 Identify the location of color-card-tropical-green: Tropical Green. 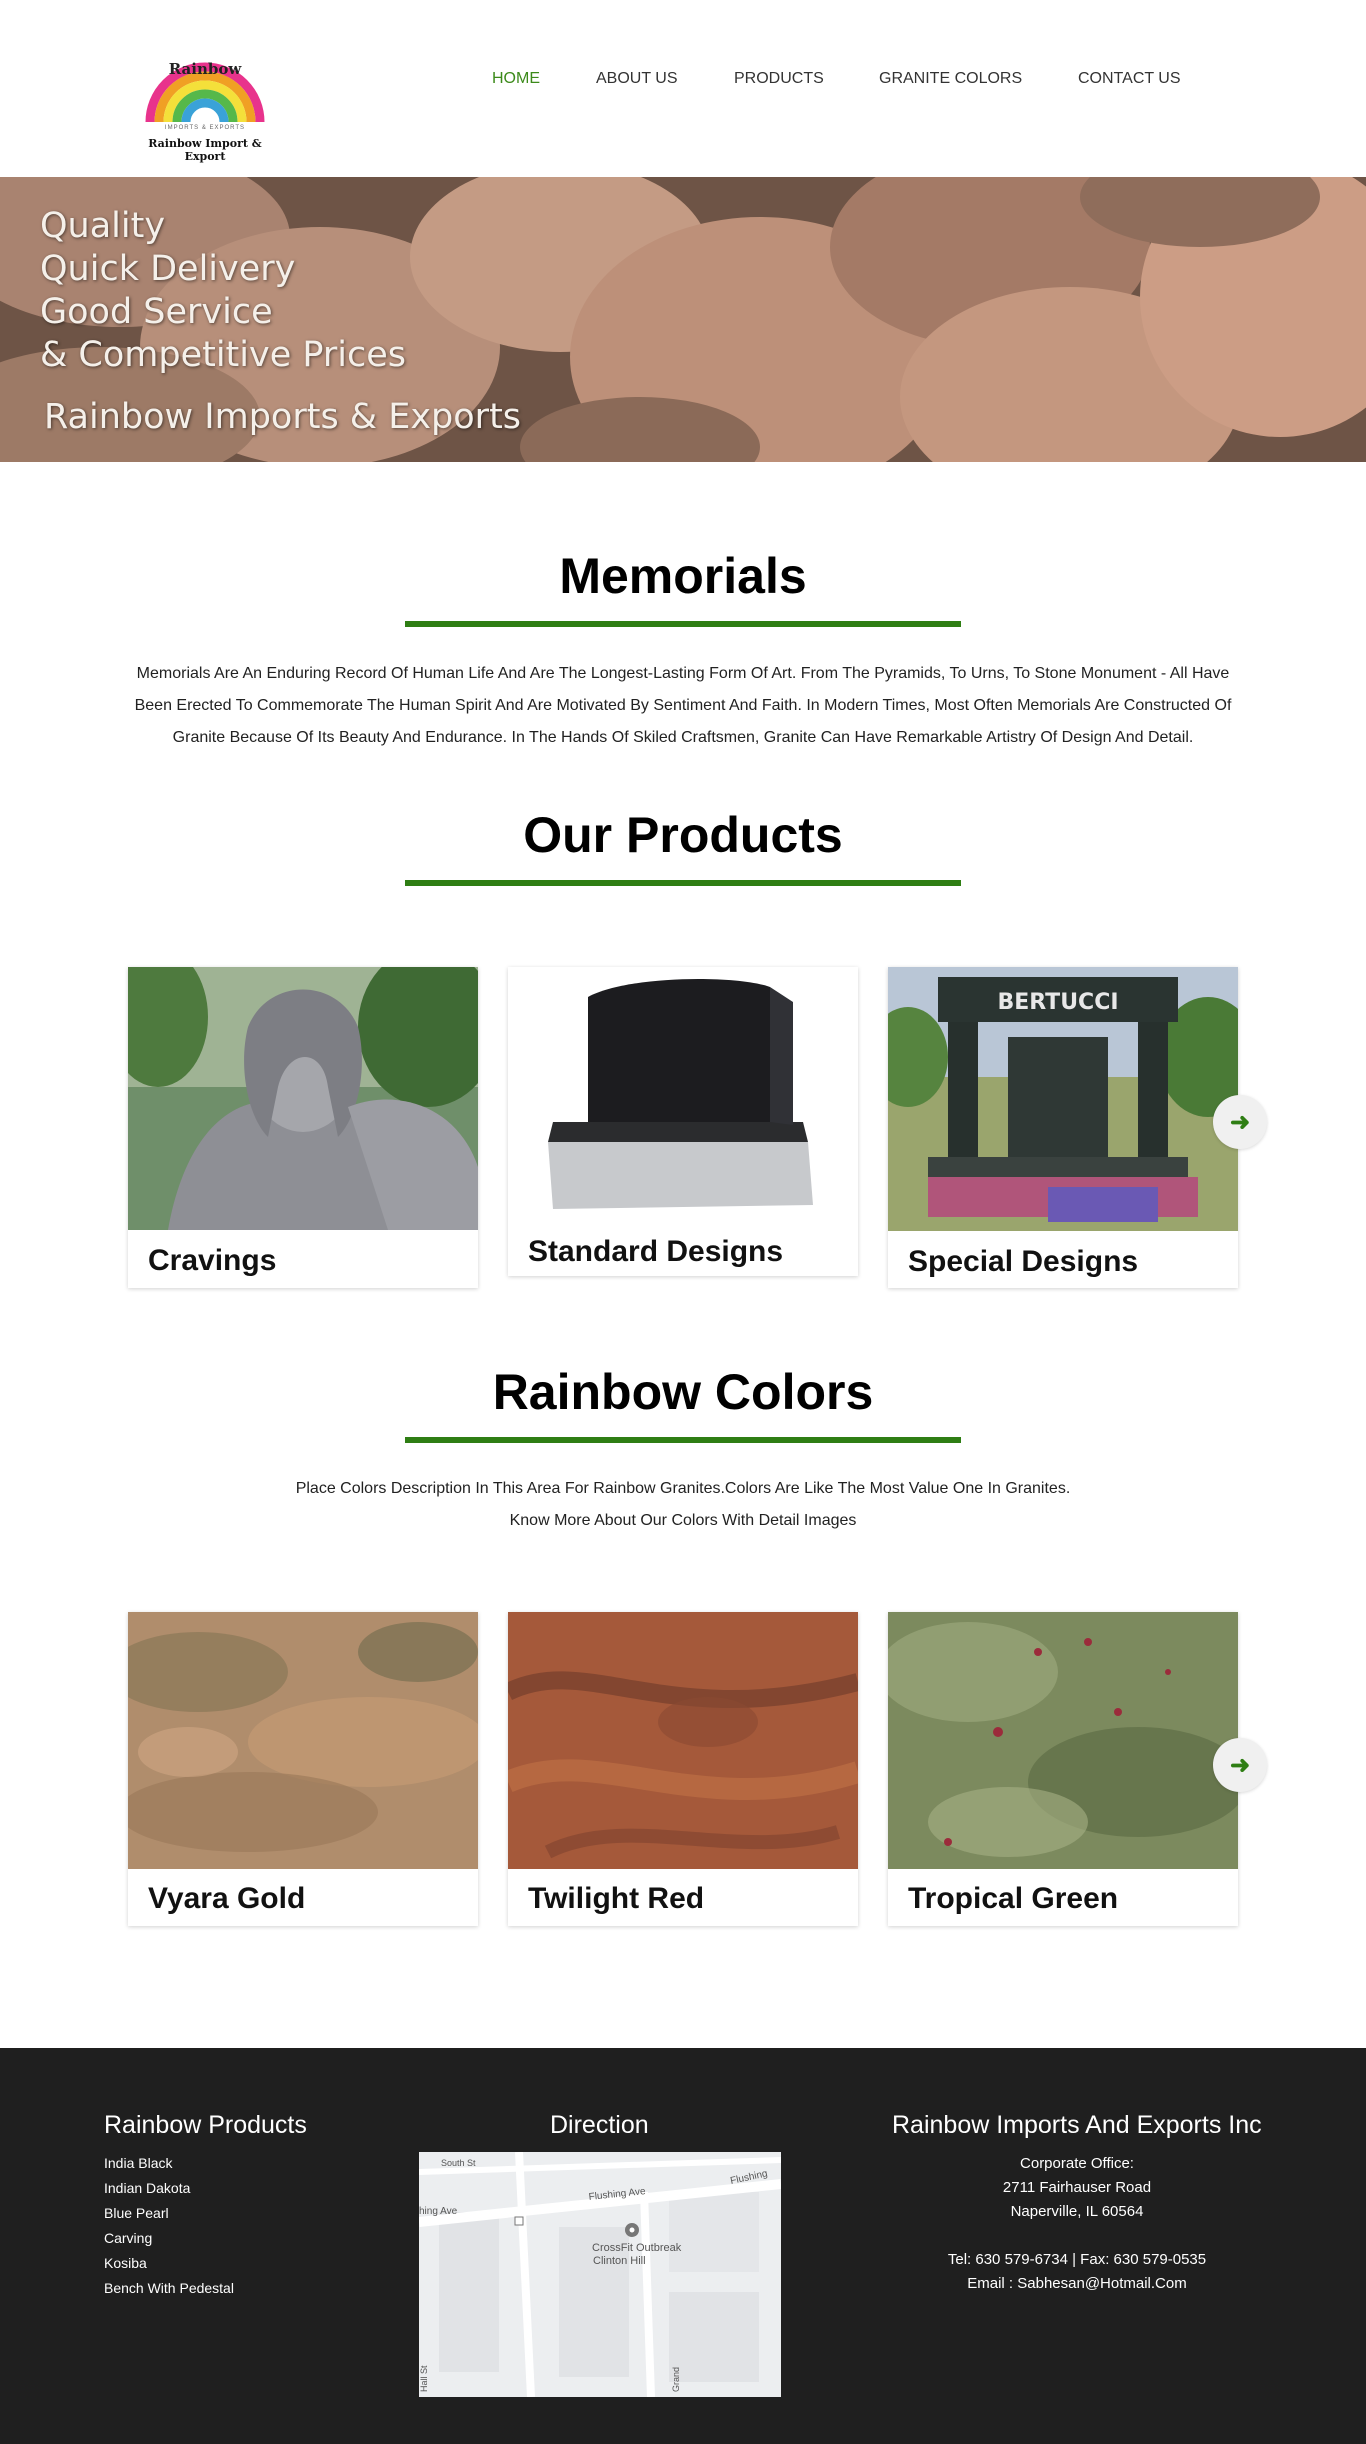
(1063, 1769).